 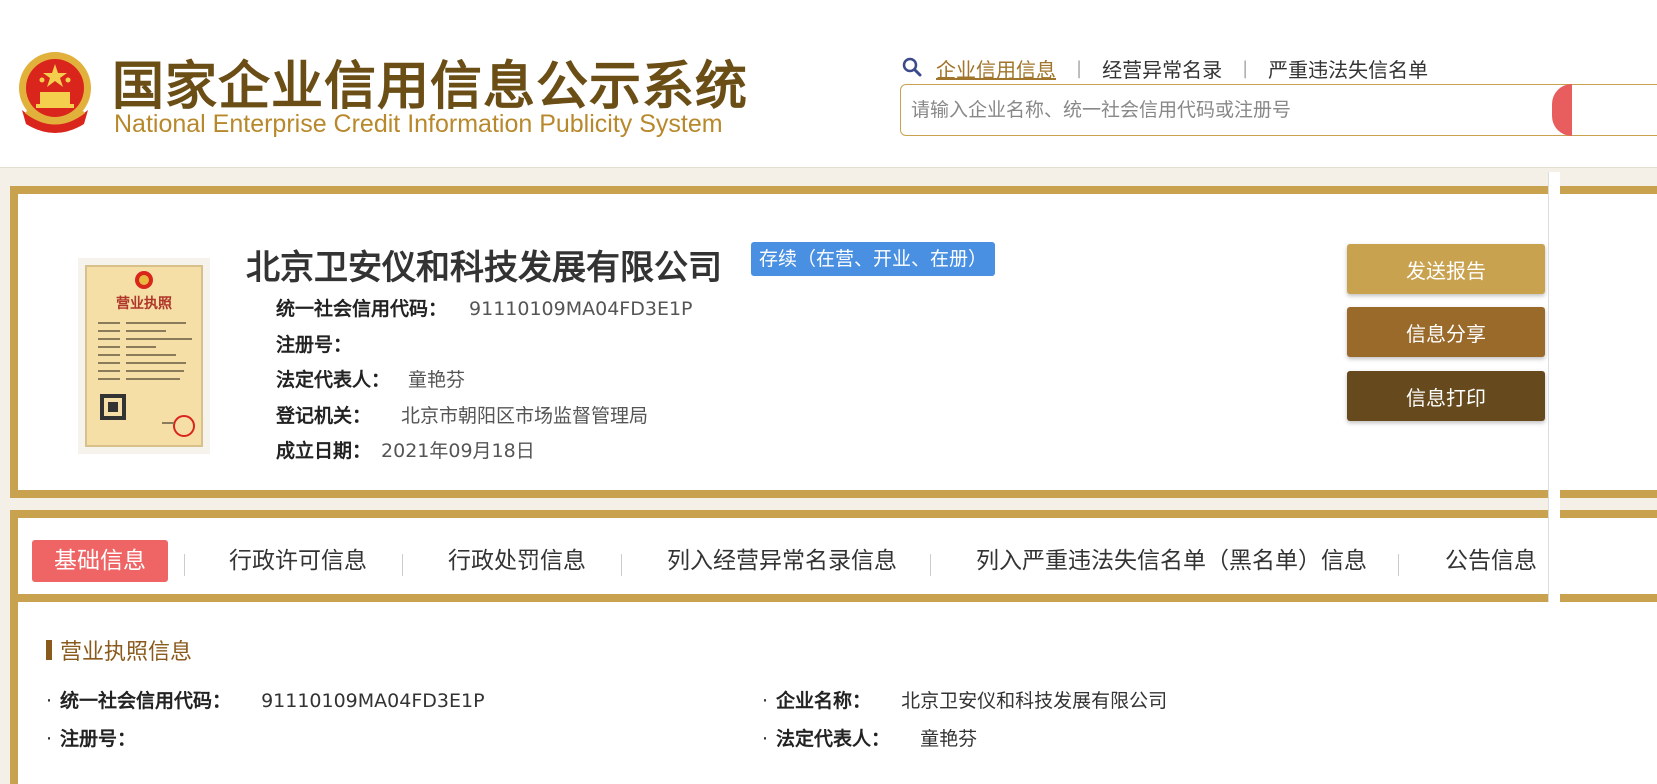 I want to click on info-reg-no: 注册号：, so click(x=323, y=343).